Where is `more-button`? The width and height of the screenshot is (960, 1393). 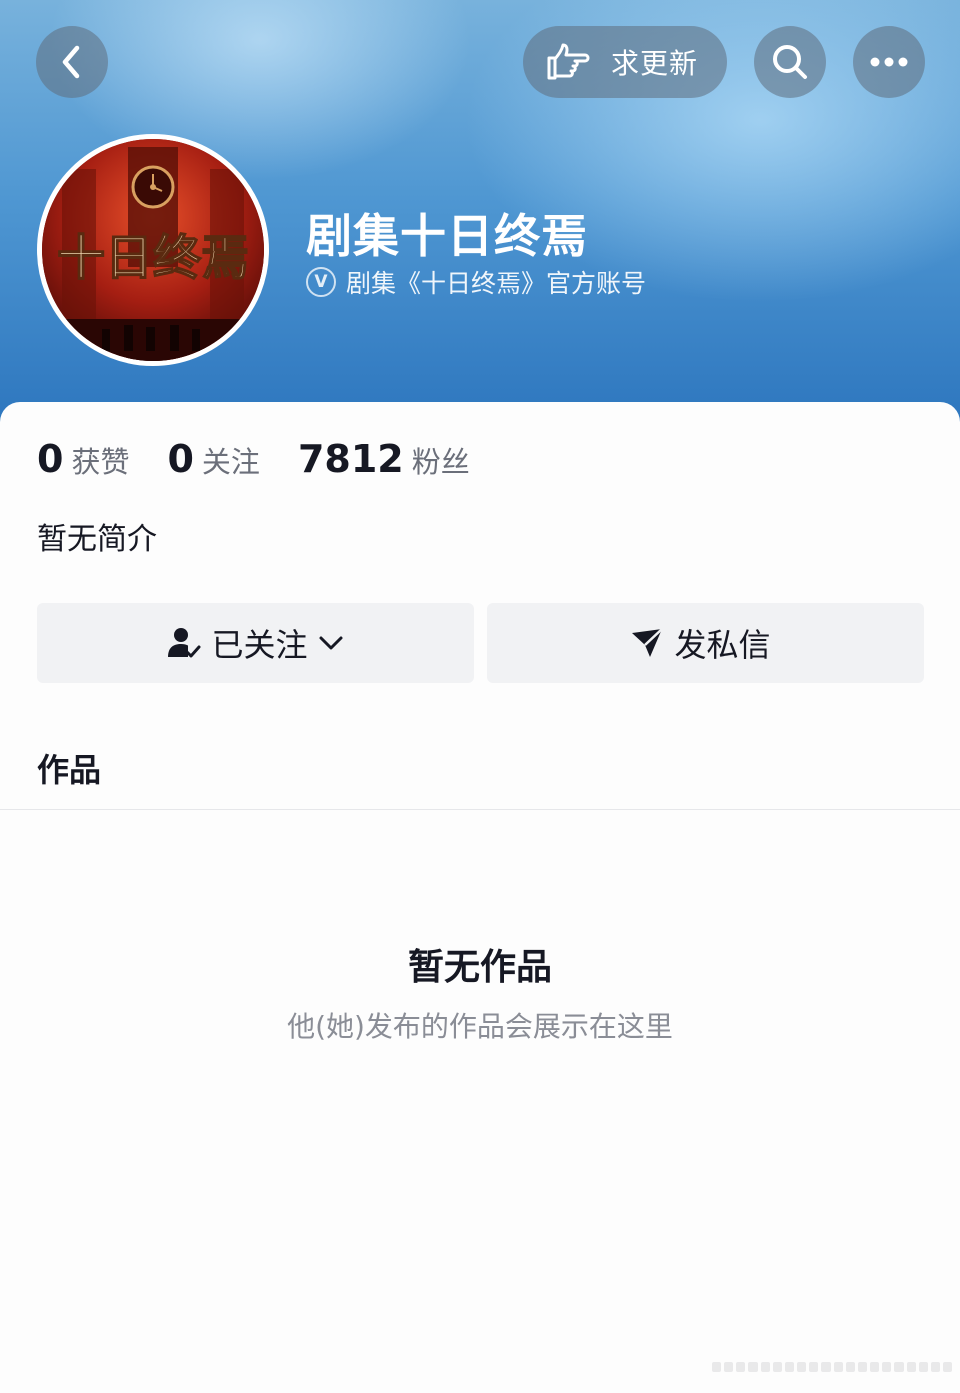 more-button is located at coordinates (889, 62).